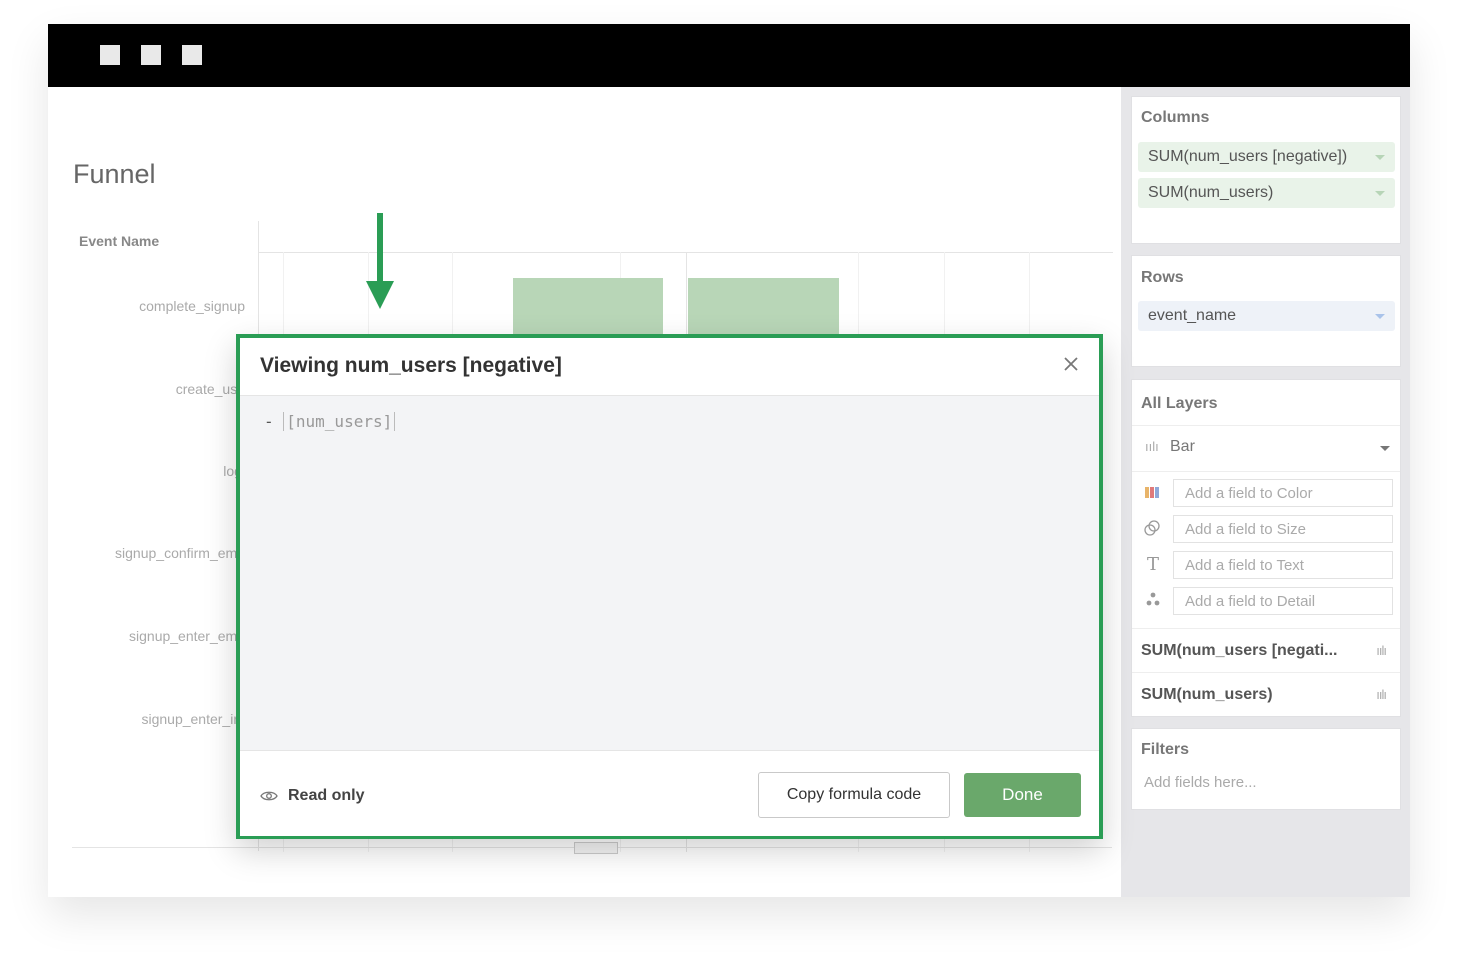  What do you see at coordinates (114, 174) in the screenshot?
I see `page-title: Funnel` at bounding box center [114, 174].